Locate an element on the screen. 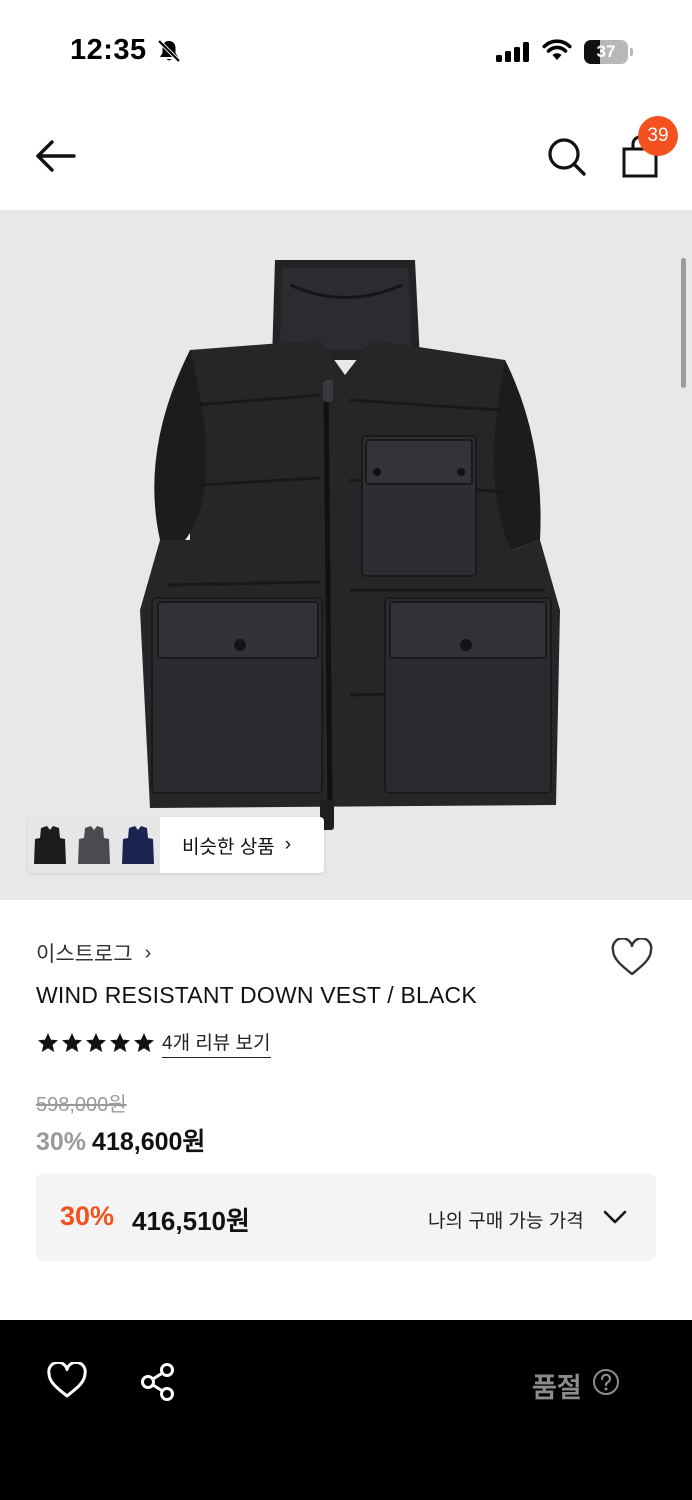  sale-price: 418,600원 is located at coordinates (149, 1142).